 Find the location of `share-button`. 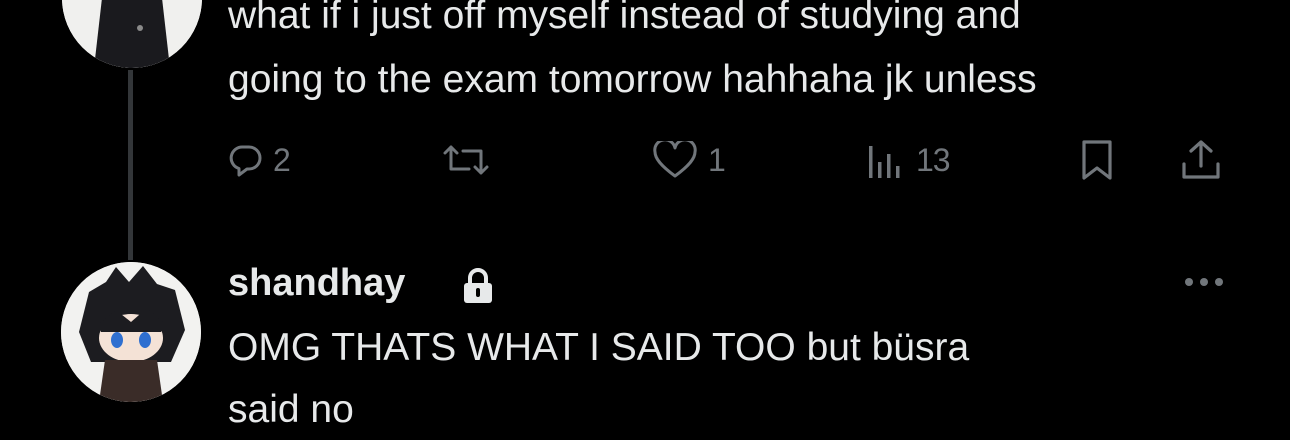

share-button is located at coordinates (1201, 160).